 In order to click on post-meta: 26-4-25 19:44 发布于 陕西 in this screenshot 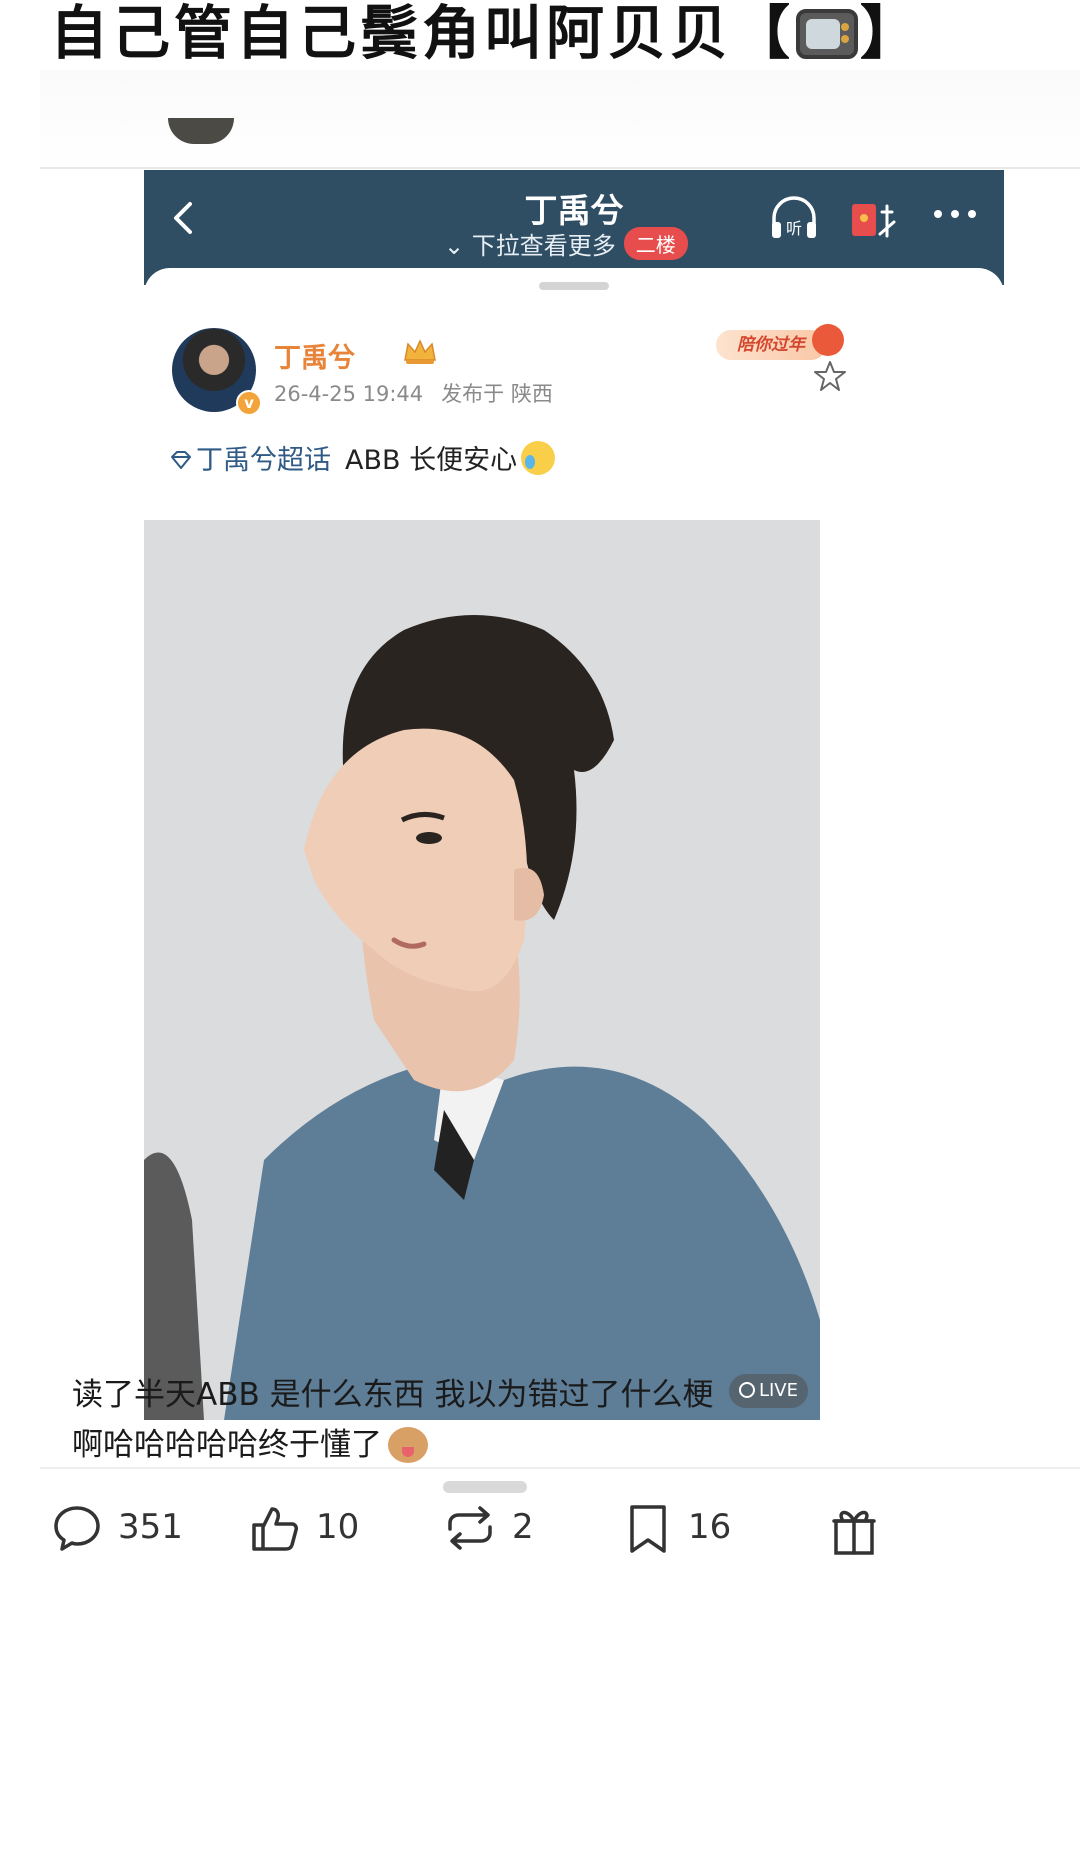, I will do `click(413, 393)`.